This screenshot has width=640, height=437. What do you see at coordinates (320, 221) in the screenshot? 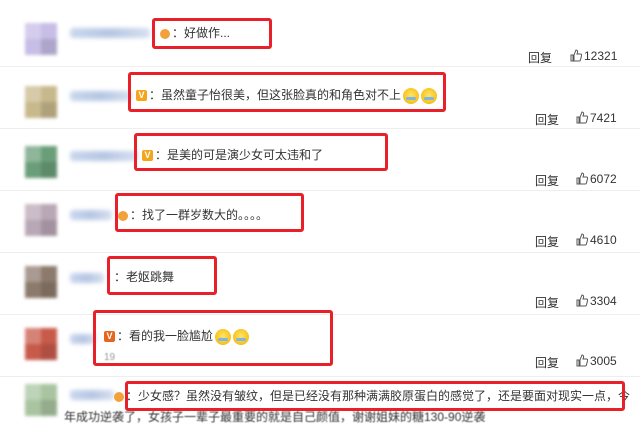
I see `comment-item: ：找了一群岁数大的。。。。 回复 4610` at bounding box center [320, 221].